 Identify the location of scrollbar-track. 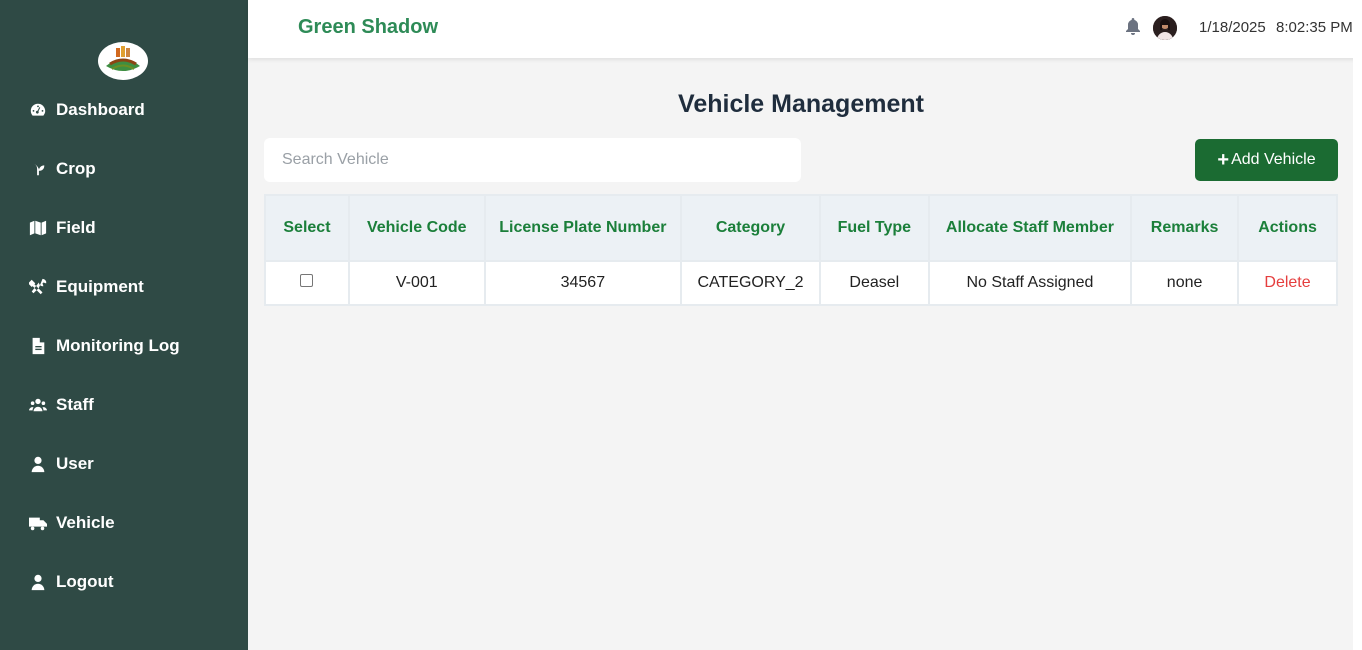
(1357, 354).